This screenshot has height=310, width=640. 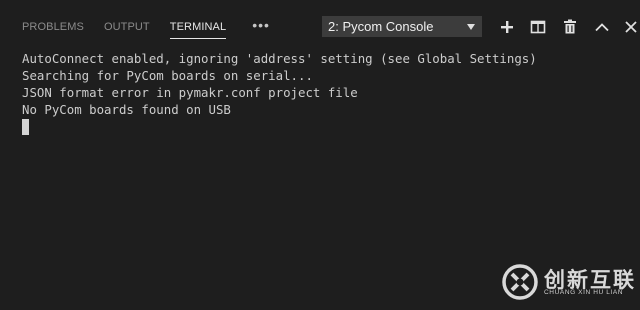 I want to click on tab-terminal: TERMINAL, so click(x=198, y=29).